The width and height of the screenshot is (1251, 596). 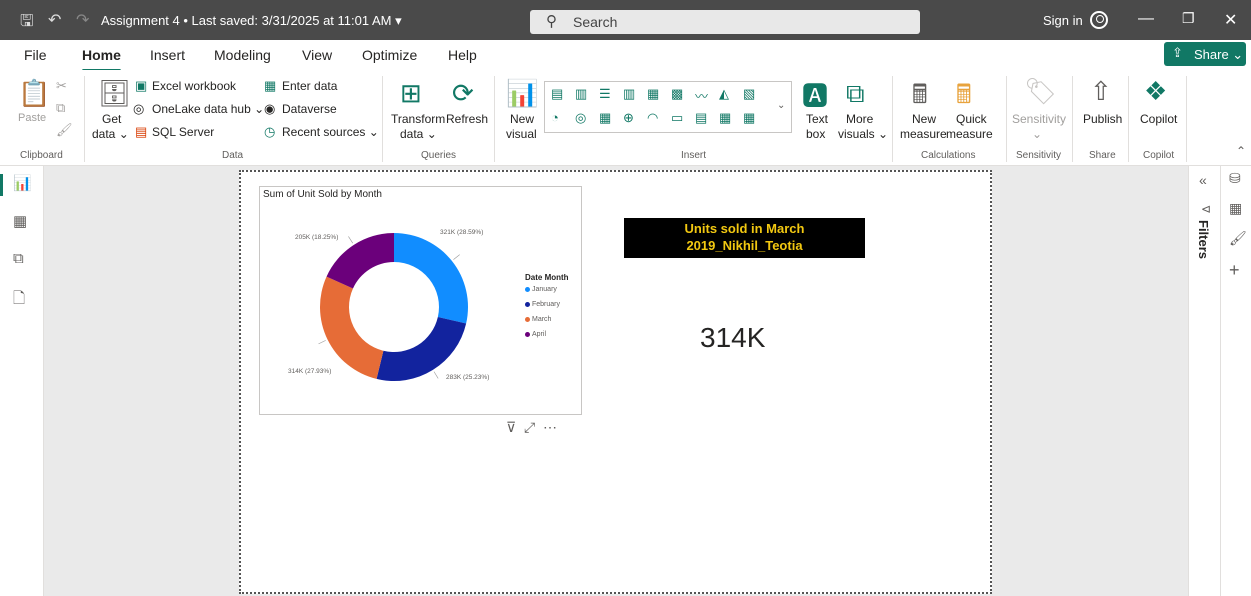 I want to click on text-box-button: Text, so click(x=817, y=119).